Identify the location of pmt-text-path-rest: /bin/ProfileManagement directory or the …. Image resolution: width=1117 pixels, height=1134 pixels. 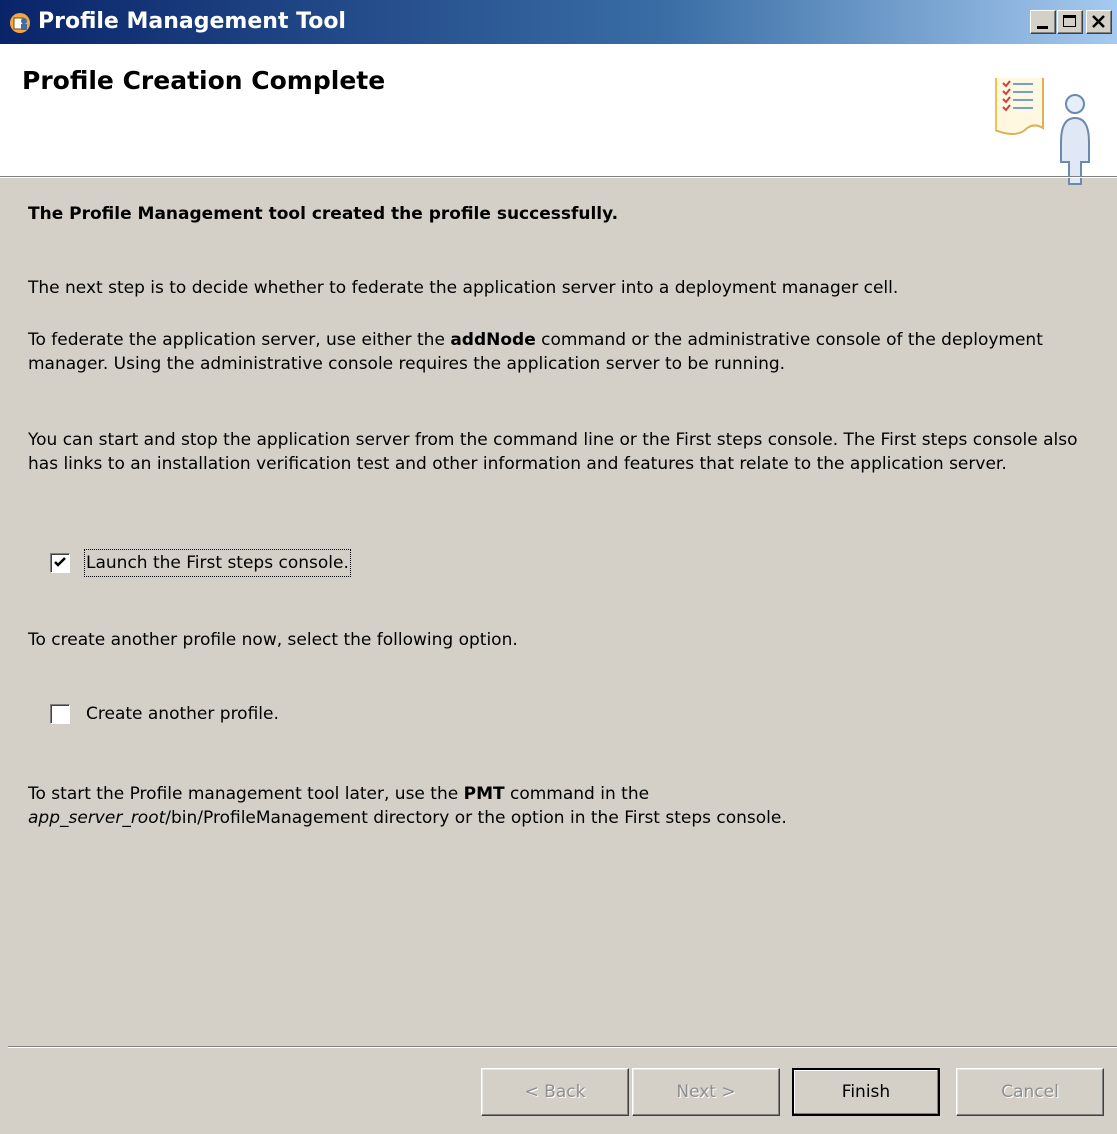
(476, 818).